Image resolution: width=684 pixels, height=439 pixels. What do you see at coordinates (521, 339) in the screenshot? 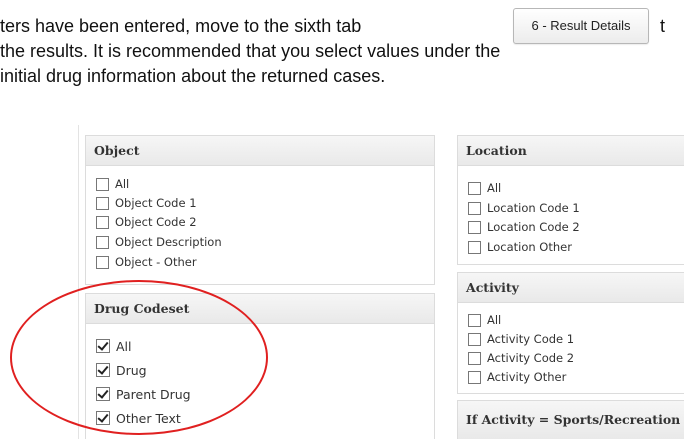
I see `activity-option-code-1: Activity Code 1` at bounding box center [521, 339].